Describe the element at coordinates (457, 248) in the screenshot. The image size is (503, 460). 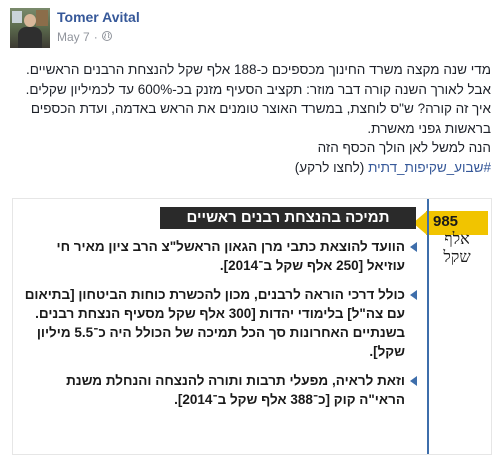
I see `amount-badge-label: אלף שקל` at that location.